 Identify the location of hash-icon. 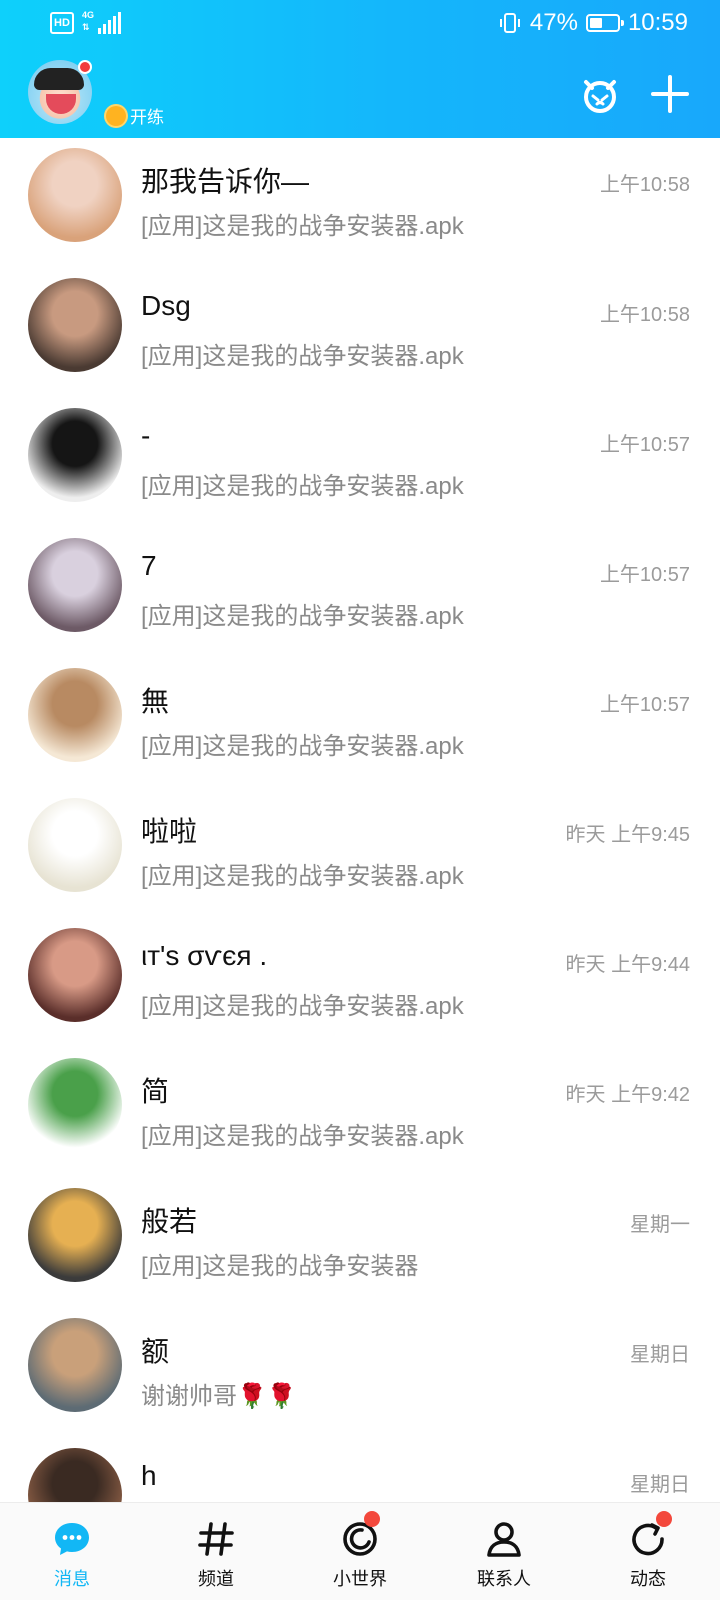
(216, 1539).